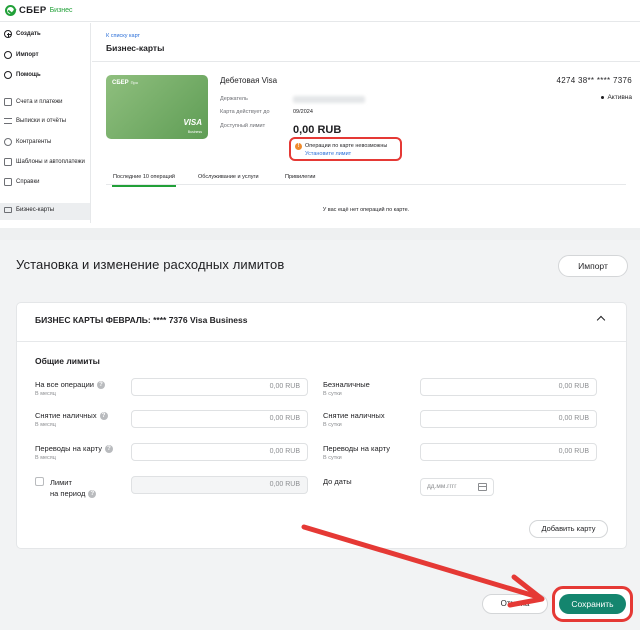  I want to click on sidebar-item-label: Контрагенты, so click(34, 142).